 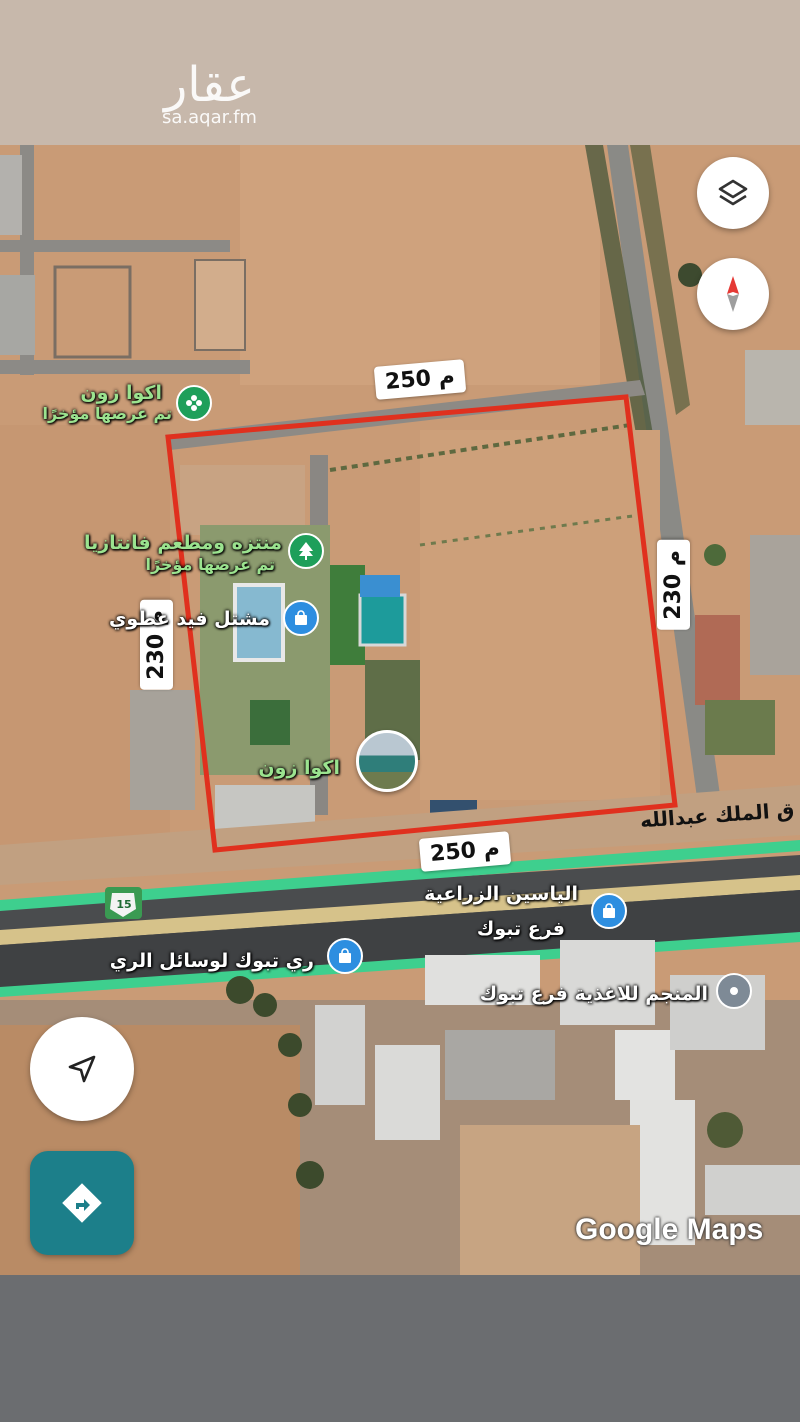 I want to click on watermark-url: sa.aqar.fm, so click(x=209, y=117).